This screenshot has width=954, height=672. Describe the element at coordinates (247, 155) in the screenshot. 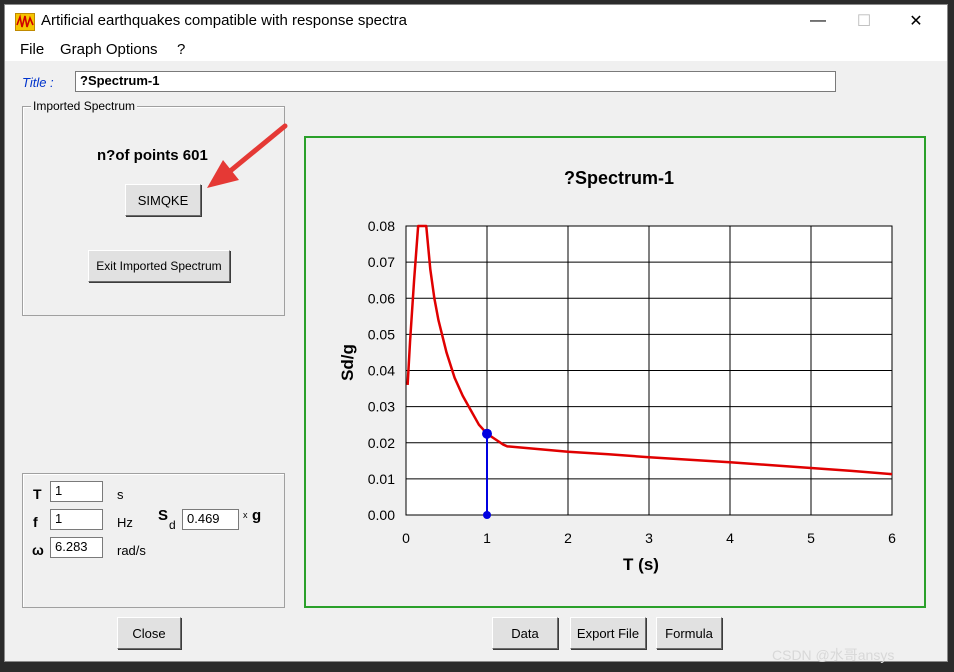

I see `annotation-arrow` at that location.